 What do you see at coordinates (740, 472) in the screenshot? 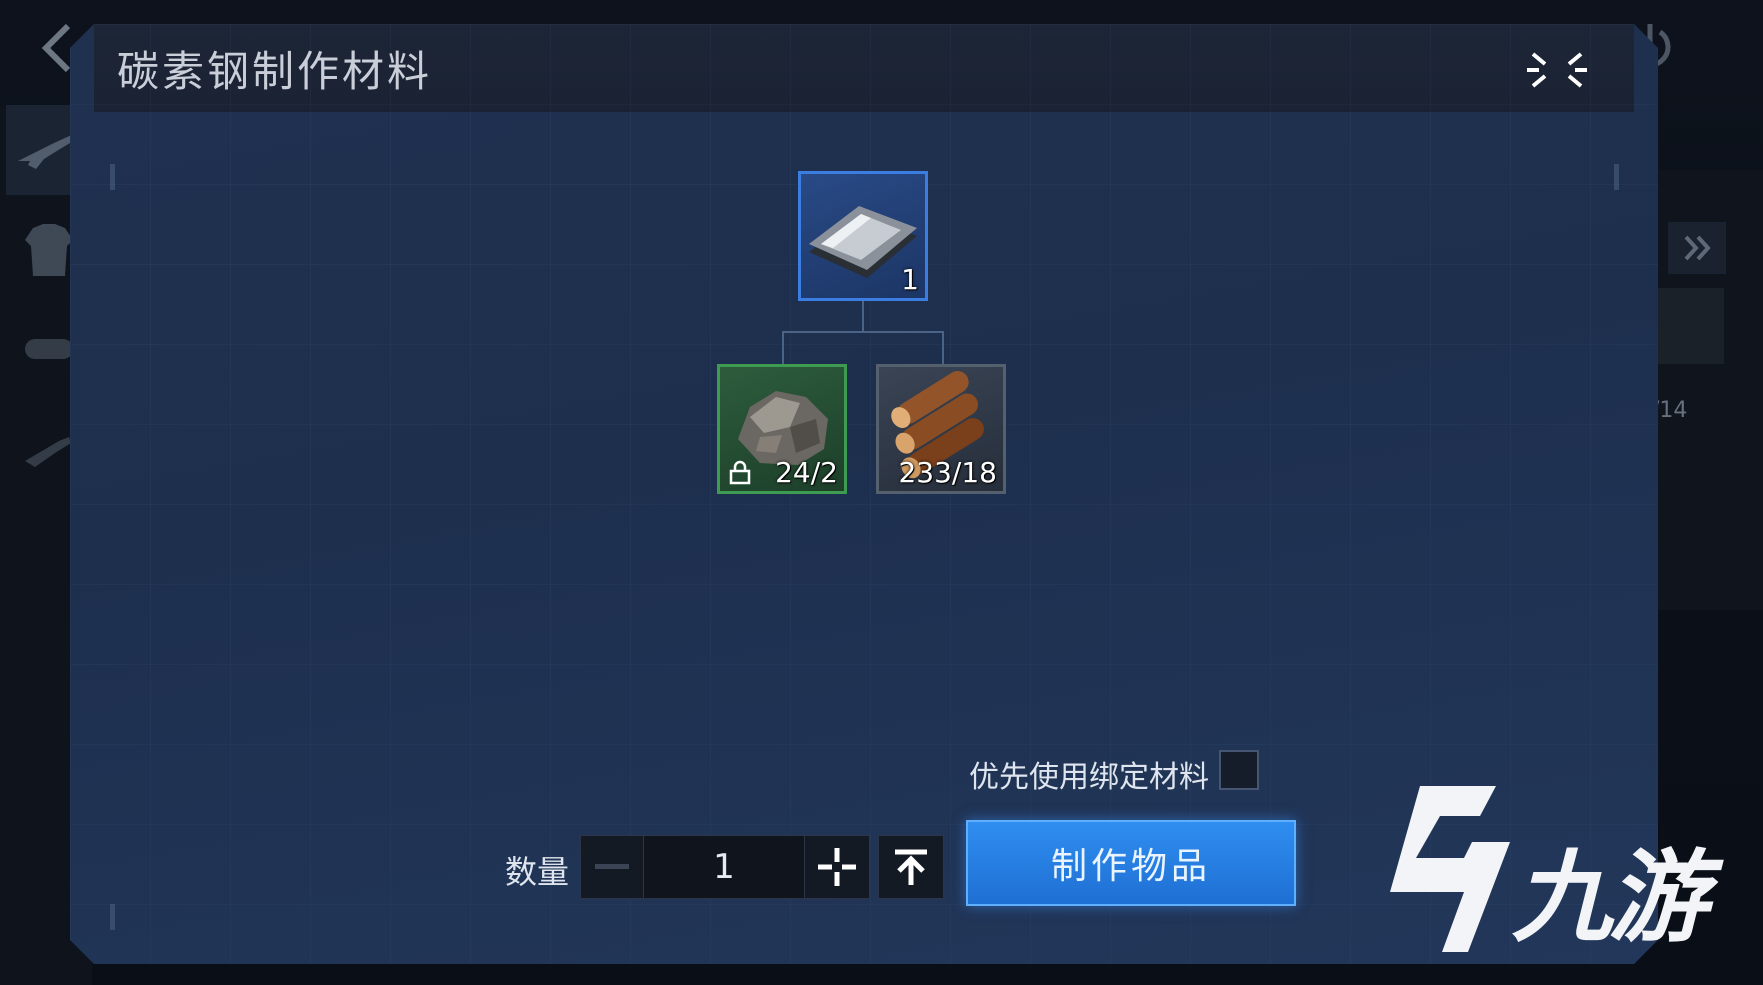
I see `lock-icon` at bounding box center [740, 472].